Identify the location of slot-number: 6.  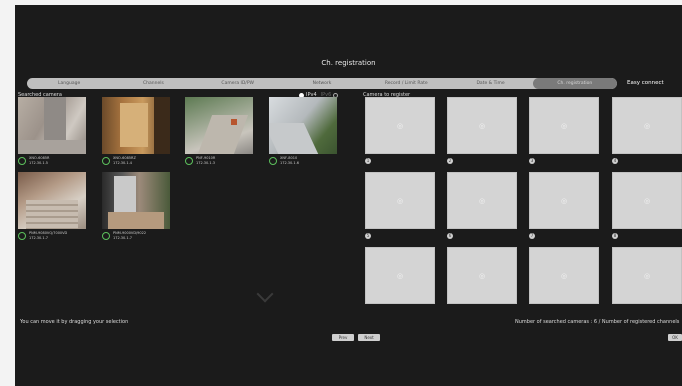
(450, 236).